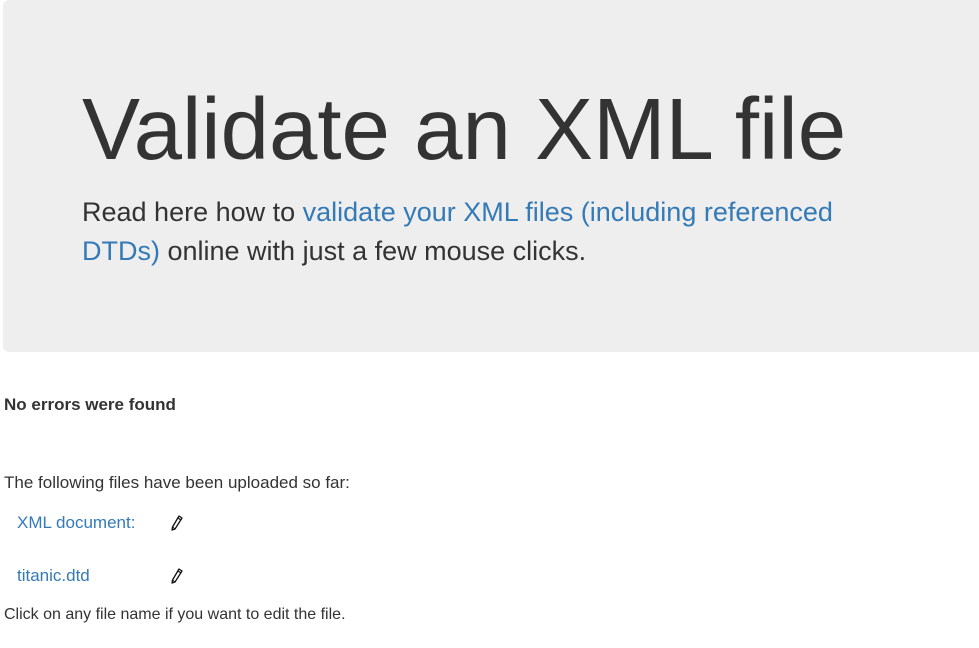 The width and height of the screenshot is (979, 648). I want to click on xml-document-link: XML document:, so click(92, 523).